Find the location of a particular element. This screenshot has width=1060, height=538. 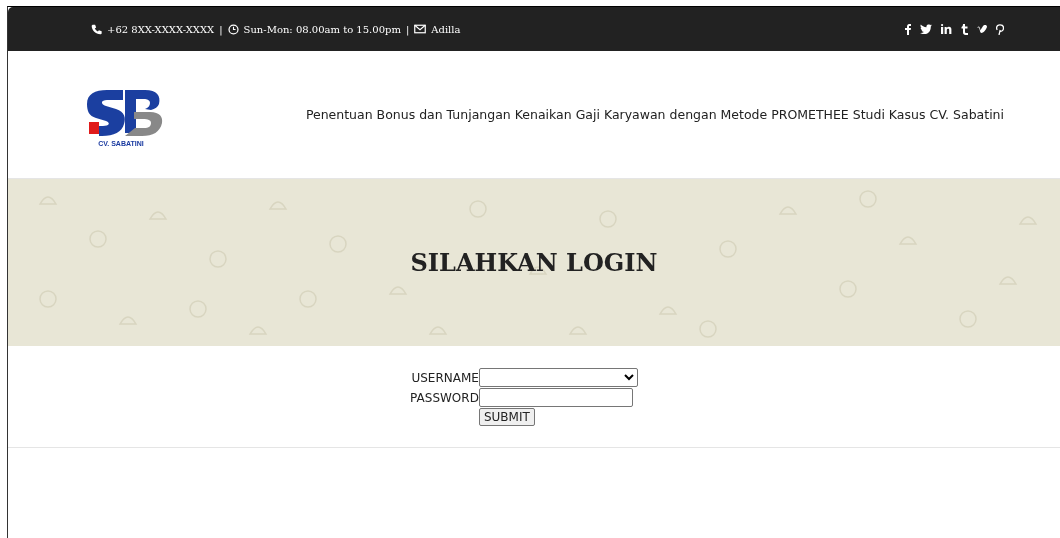

clock-icon is located at coordinates (233, 29).